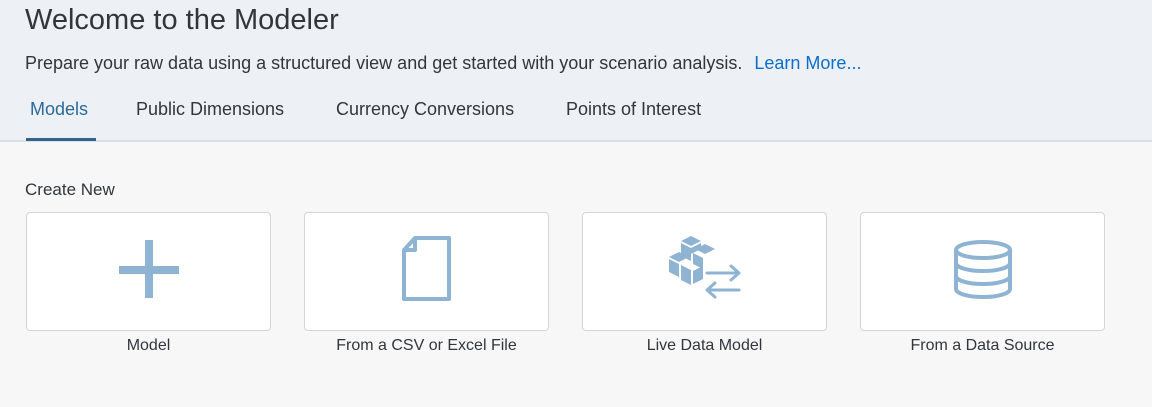  Describe the element at coordinates (704, 267) in the screenshot. I see `live-data-icon` at that location.